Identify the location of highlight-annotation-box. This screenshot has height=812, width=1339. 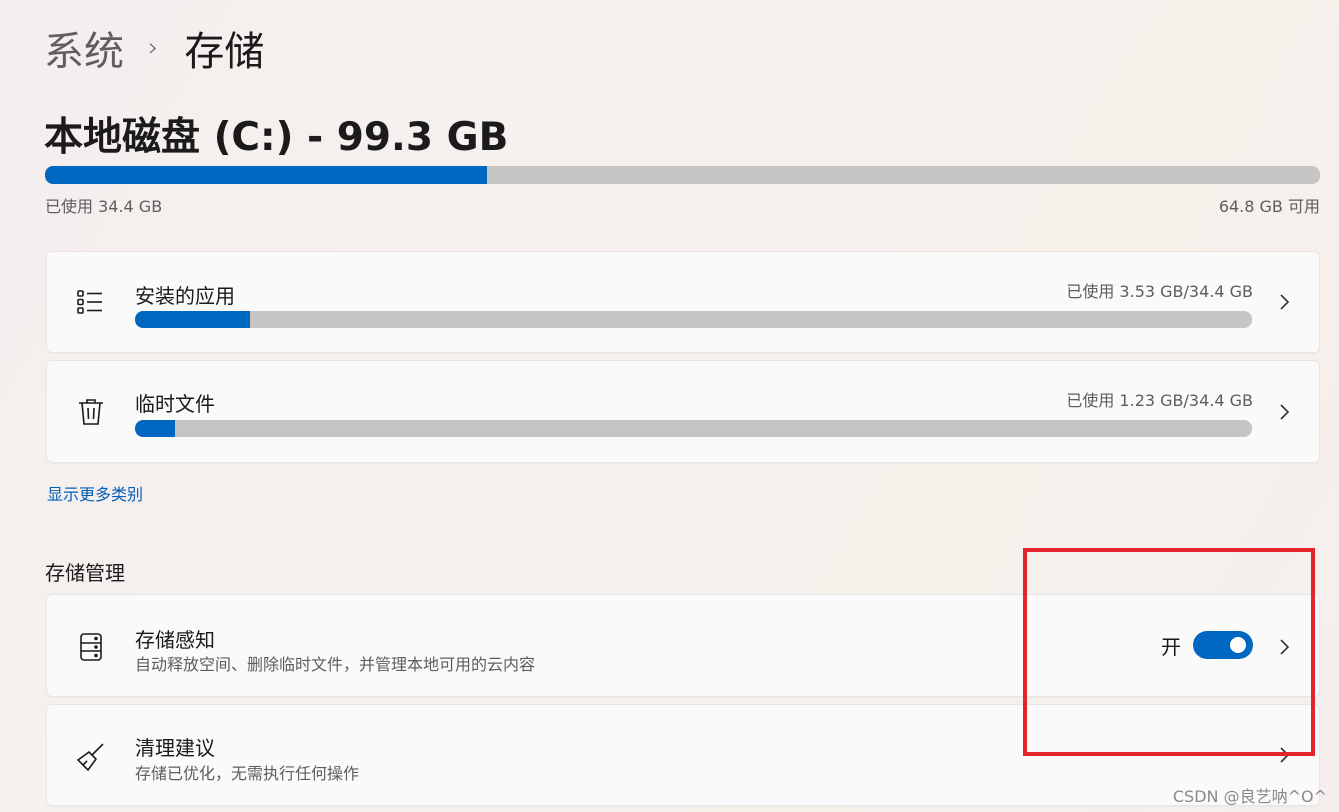
(1169, 652).